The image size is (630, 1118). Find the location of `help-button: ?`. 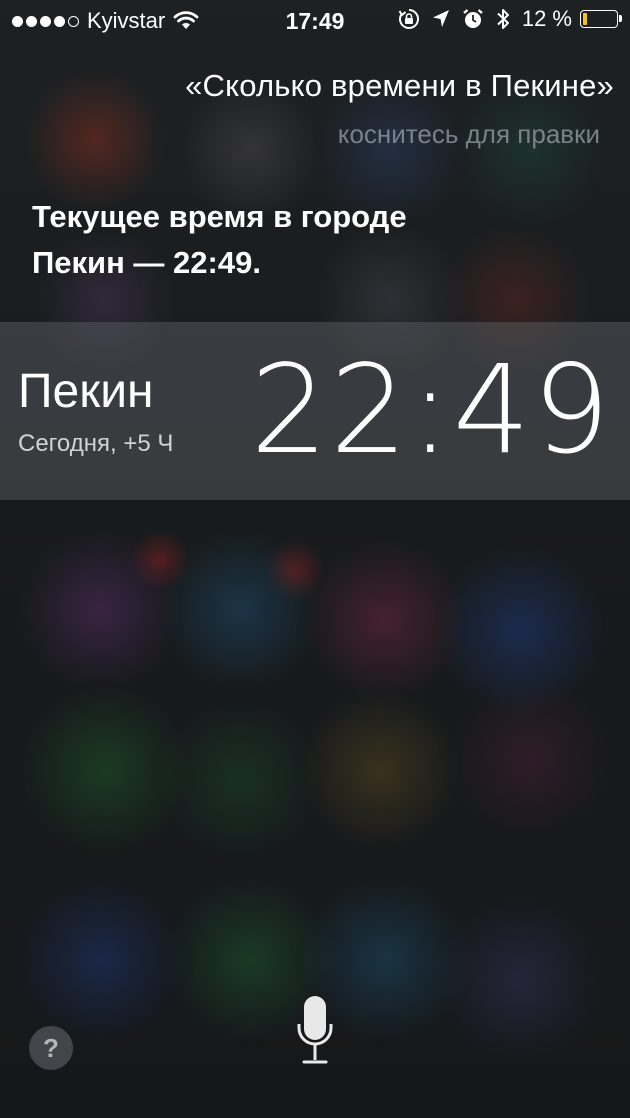

help-button: ? is located at coordinates (51, 1048).